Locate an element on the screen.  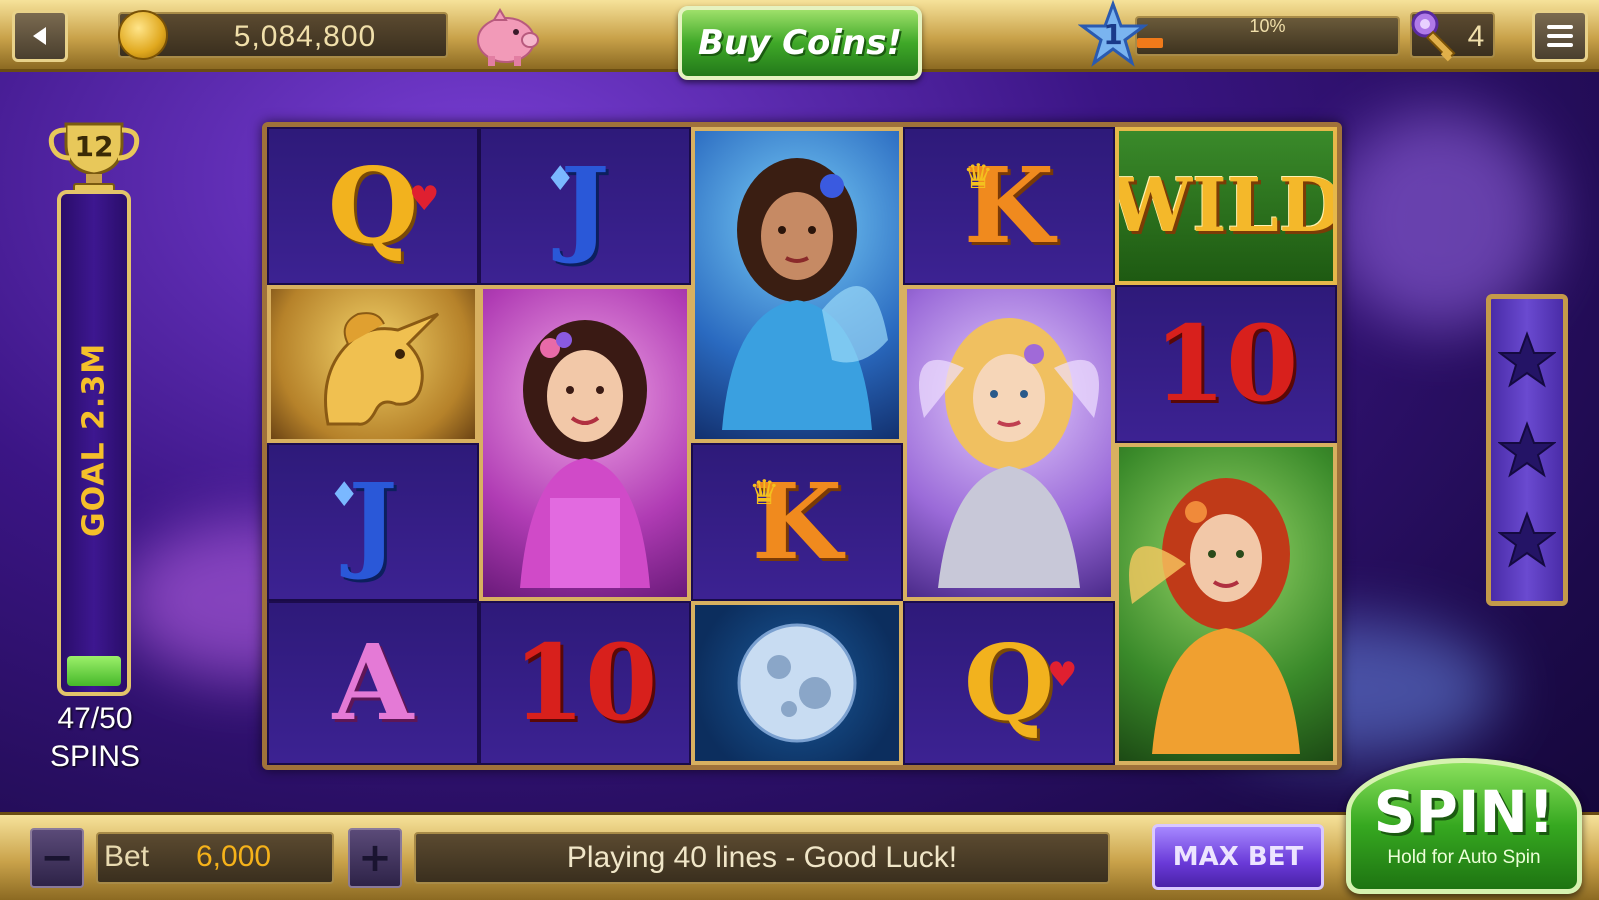
coin-icon is located at coordinates (143, 35).